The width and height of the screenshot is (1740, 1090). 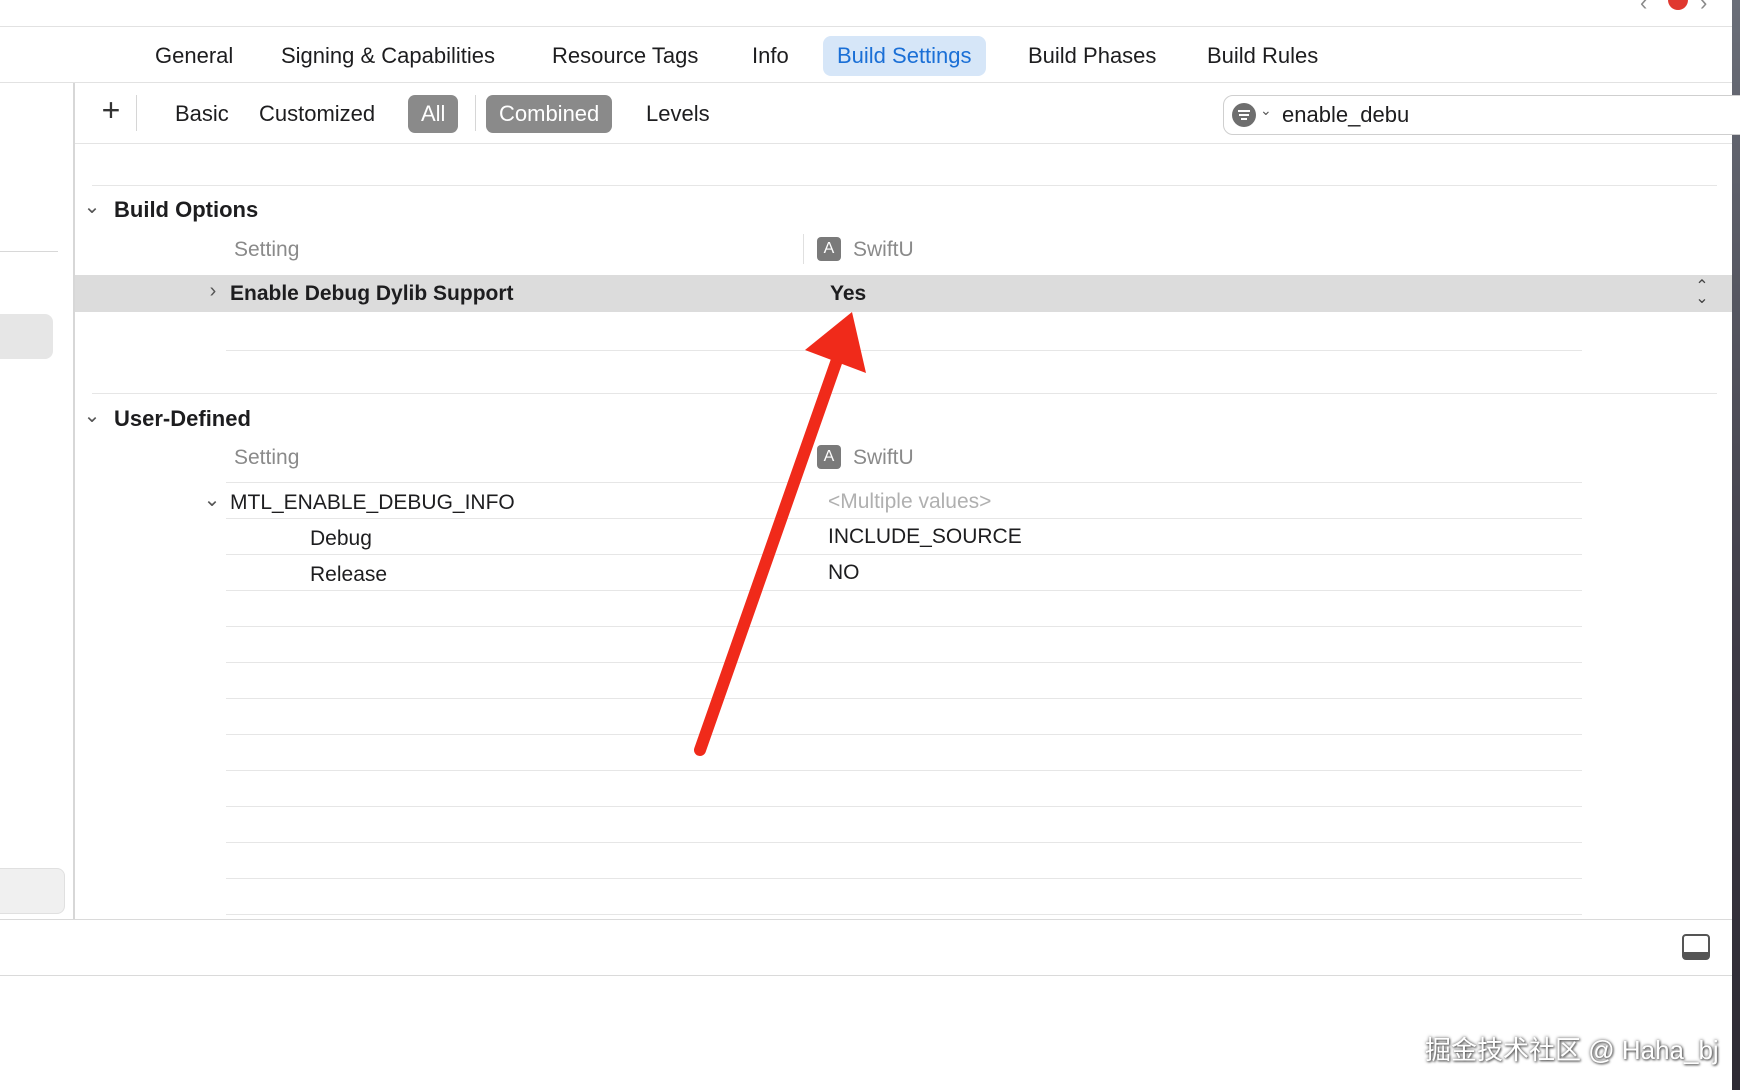 What do you see at coordinates (844, 573) in the screenshot?
I see `config-value-release: NO` at bounding box center [844, 573].